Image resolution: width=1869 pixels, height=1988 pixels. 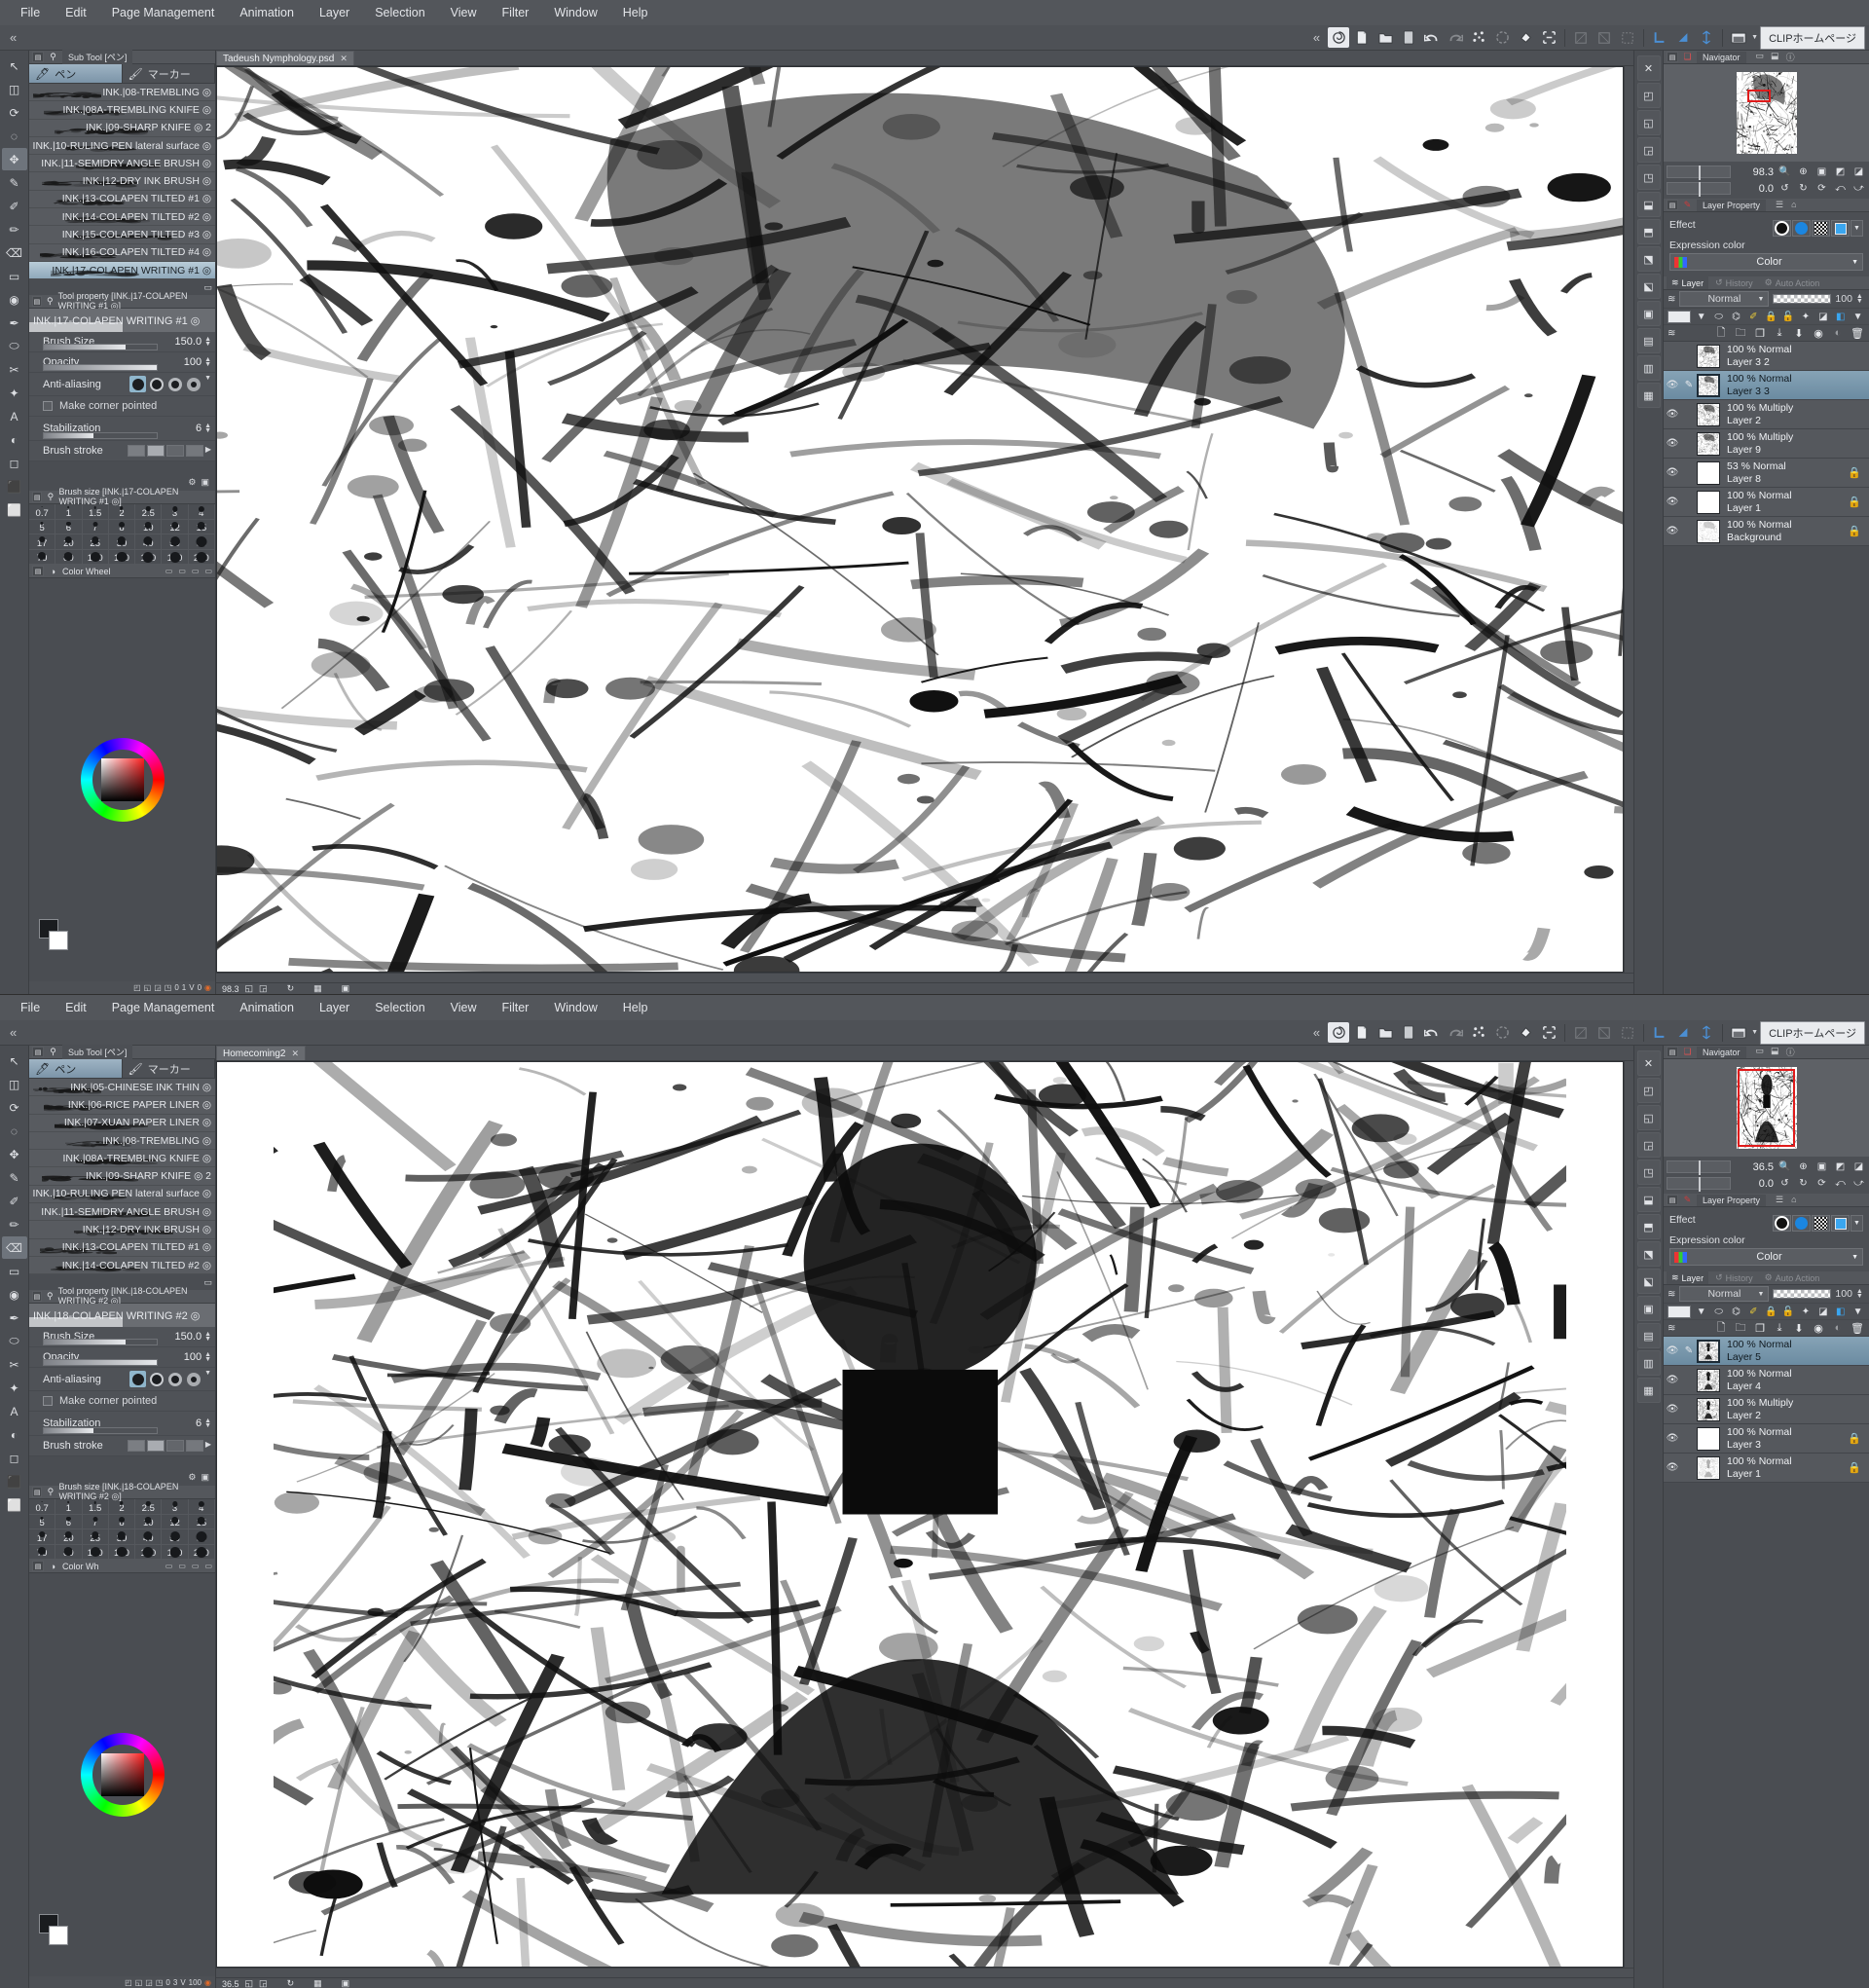 I want to click on brush-size-cell: 7, so click(x=95, y=527).